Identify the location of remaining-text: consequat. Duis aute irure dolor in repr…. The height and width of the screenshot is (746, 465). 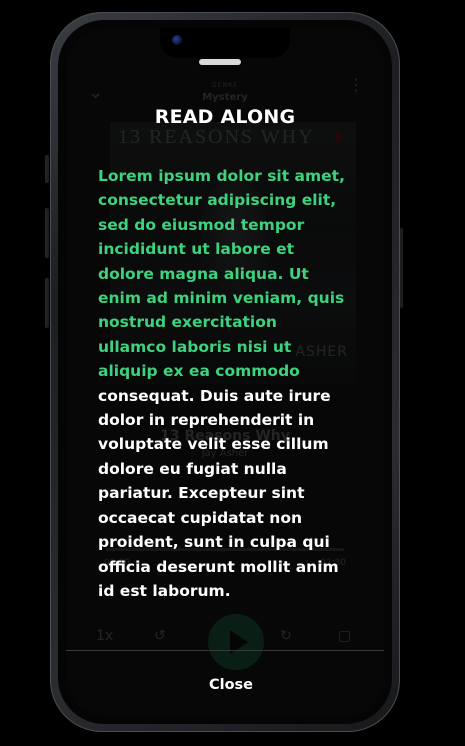
(218, 493).